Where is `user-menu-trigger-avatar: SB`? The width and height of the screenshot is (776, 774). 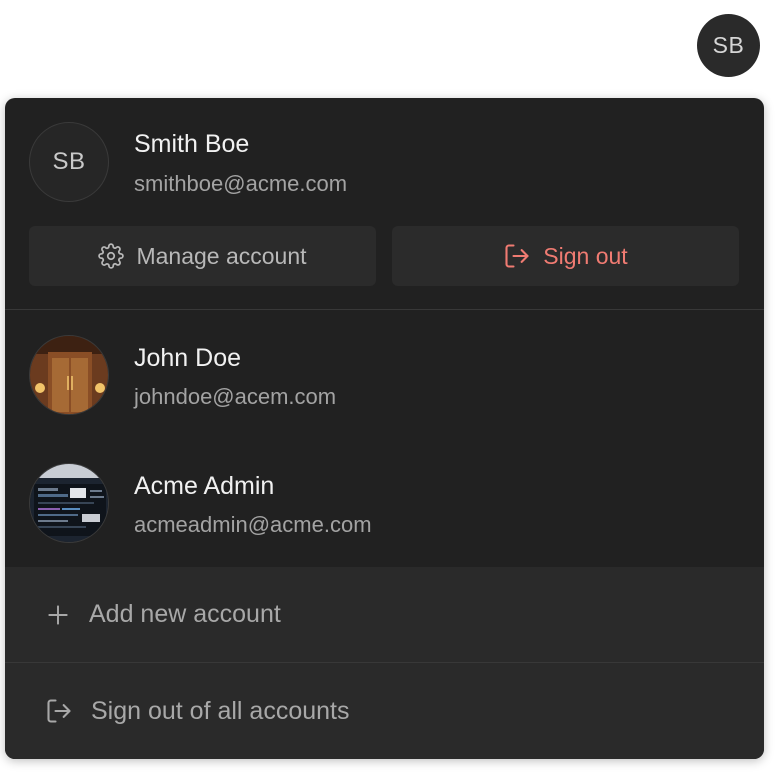
user-menu-trigger-avatar: SB is located at coordinates (728, 45).